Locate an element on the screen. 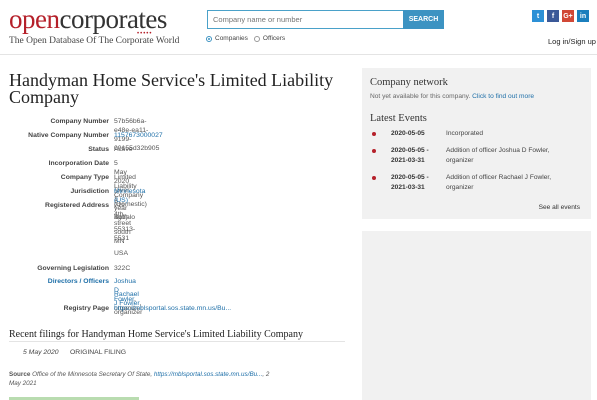 The height and width of the screenshot is (400, 597). radio-selected-icon is located at coordinates (209, 38).